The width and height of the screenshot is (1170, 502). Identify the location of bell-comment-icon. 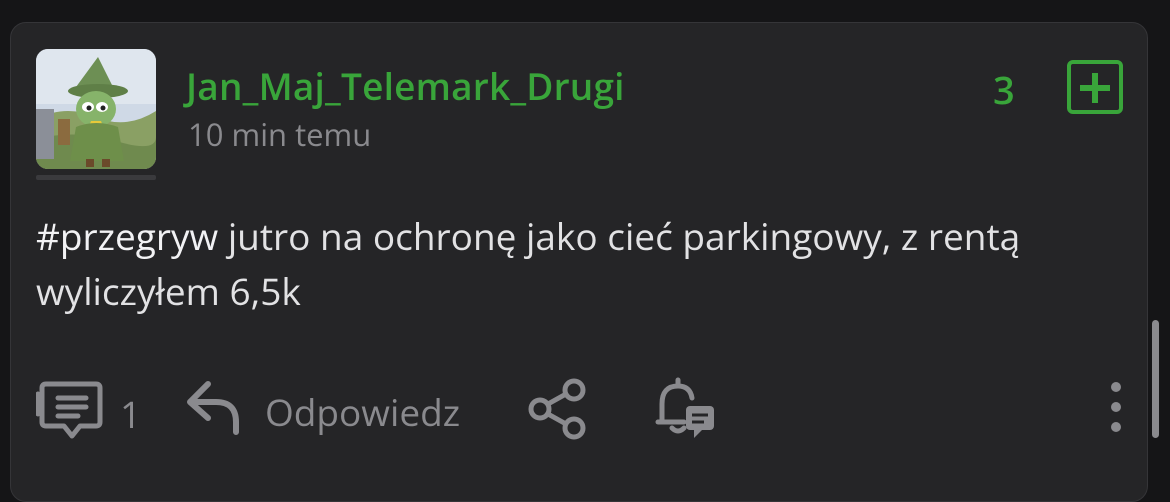
(684, 407).